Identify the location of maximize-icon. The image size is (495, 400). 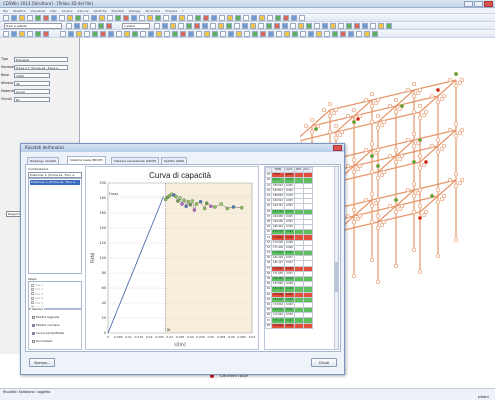
(478, 4).